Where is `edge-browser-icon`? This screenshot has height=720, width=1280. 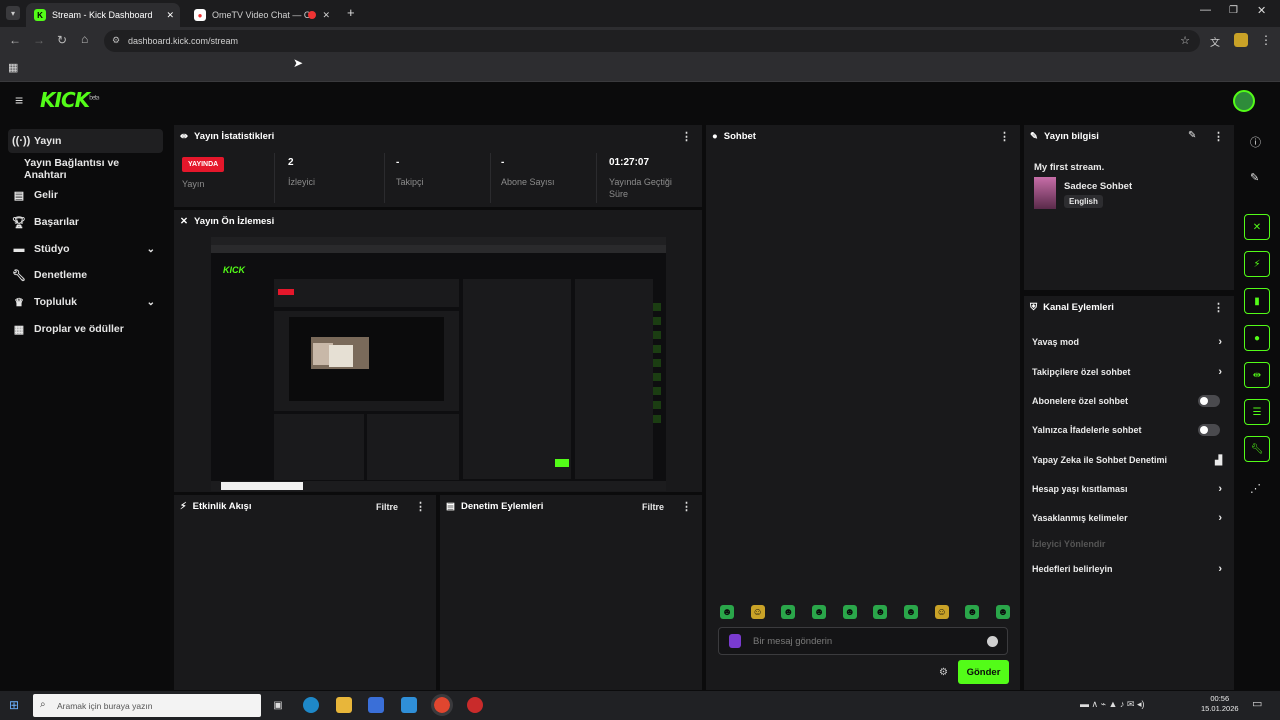
edge-browser-icon is located at coordinates (311, 705).